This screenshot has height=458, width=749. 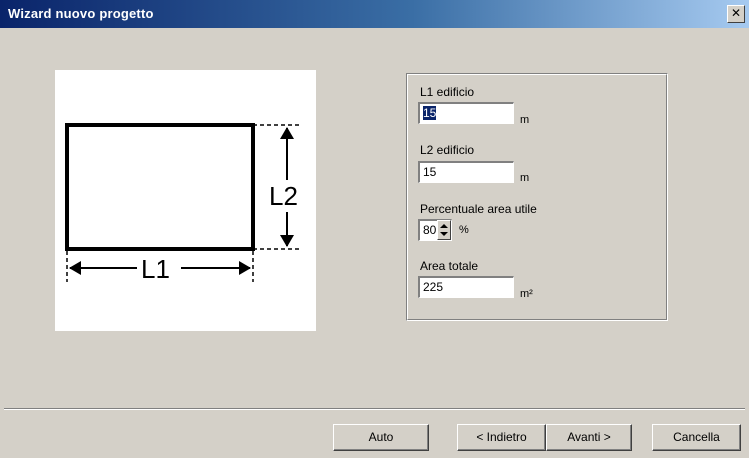 I want to click on l1-input: 15, so click(x=466, y=113).